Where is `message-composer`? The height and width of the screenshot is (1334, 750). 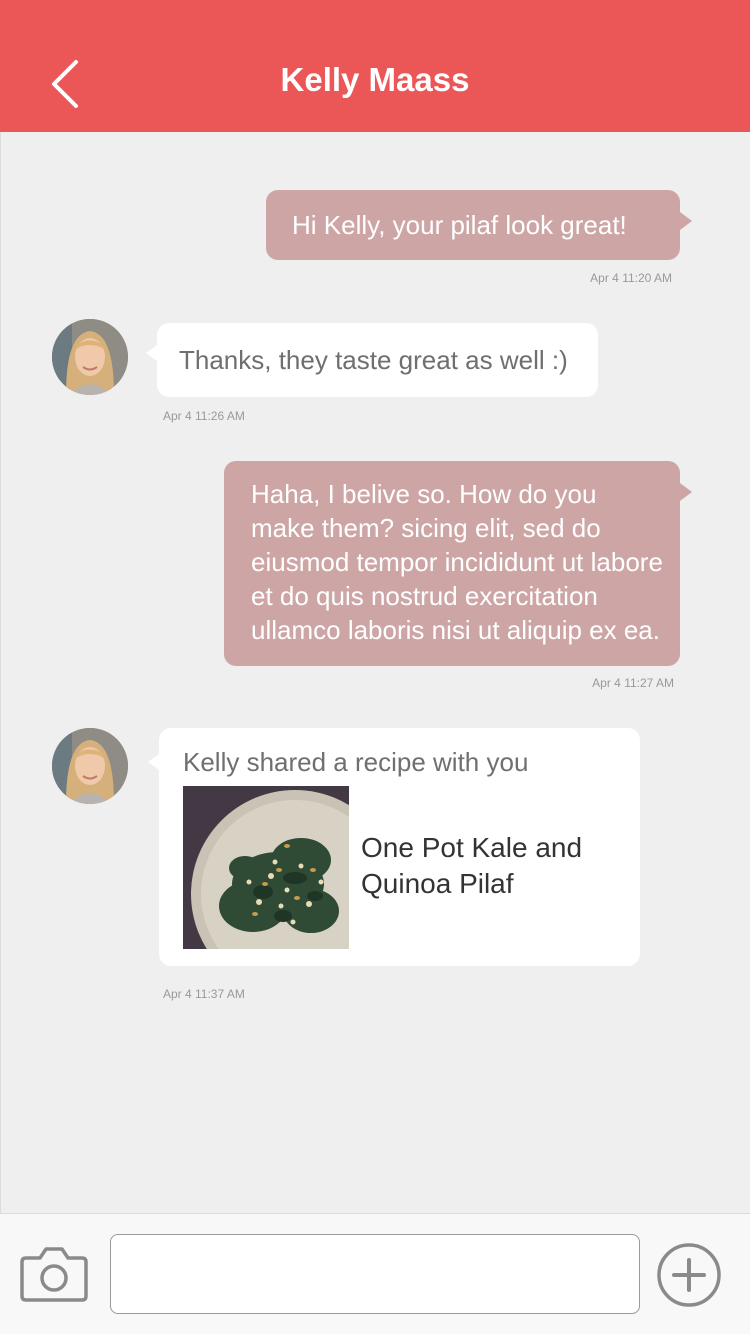 message-composer is located at coordinates (375, 1273).